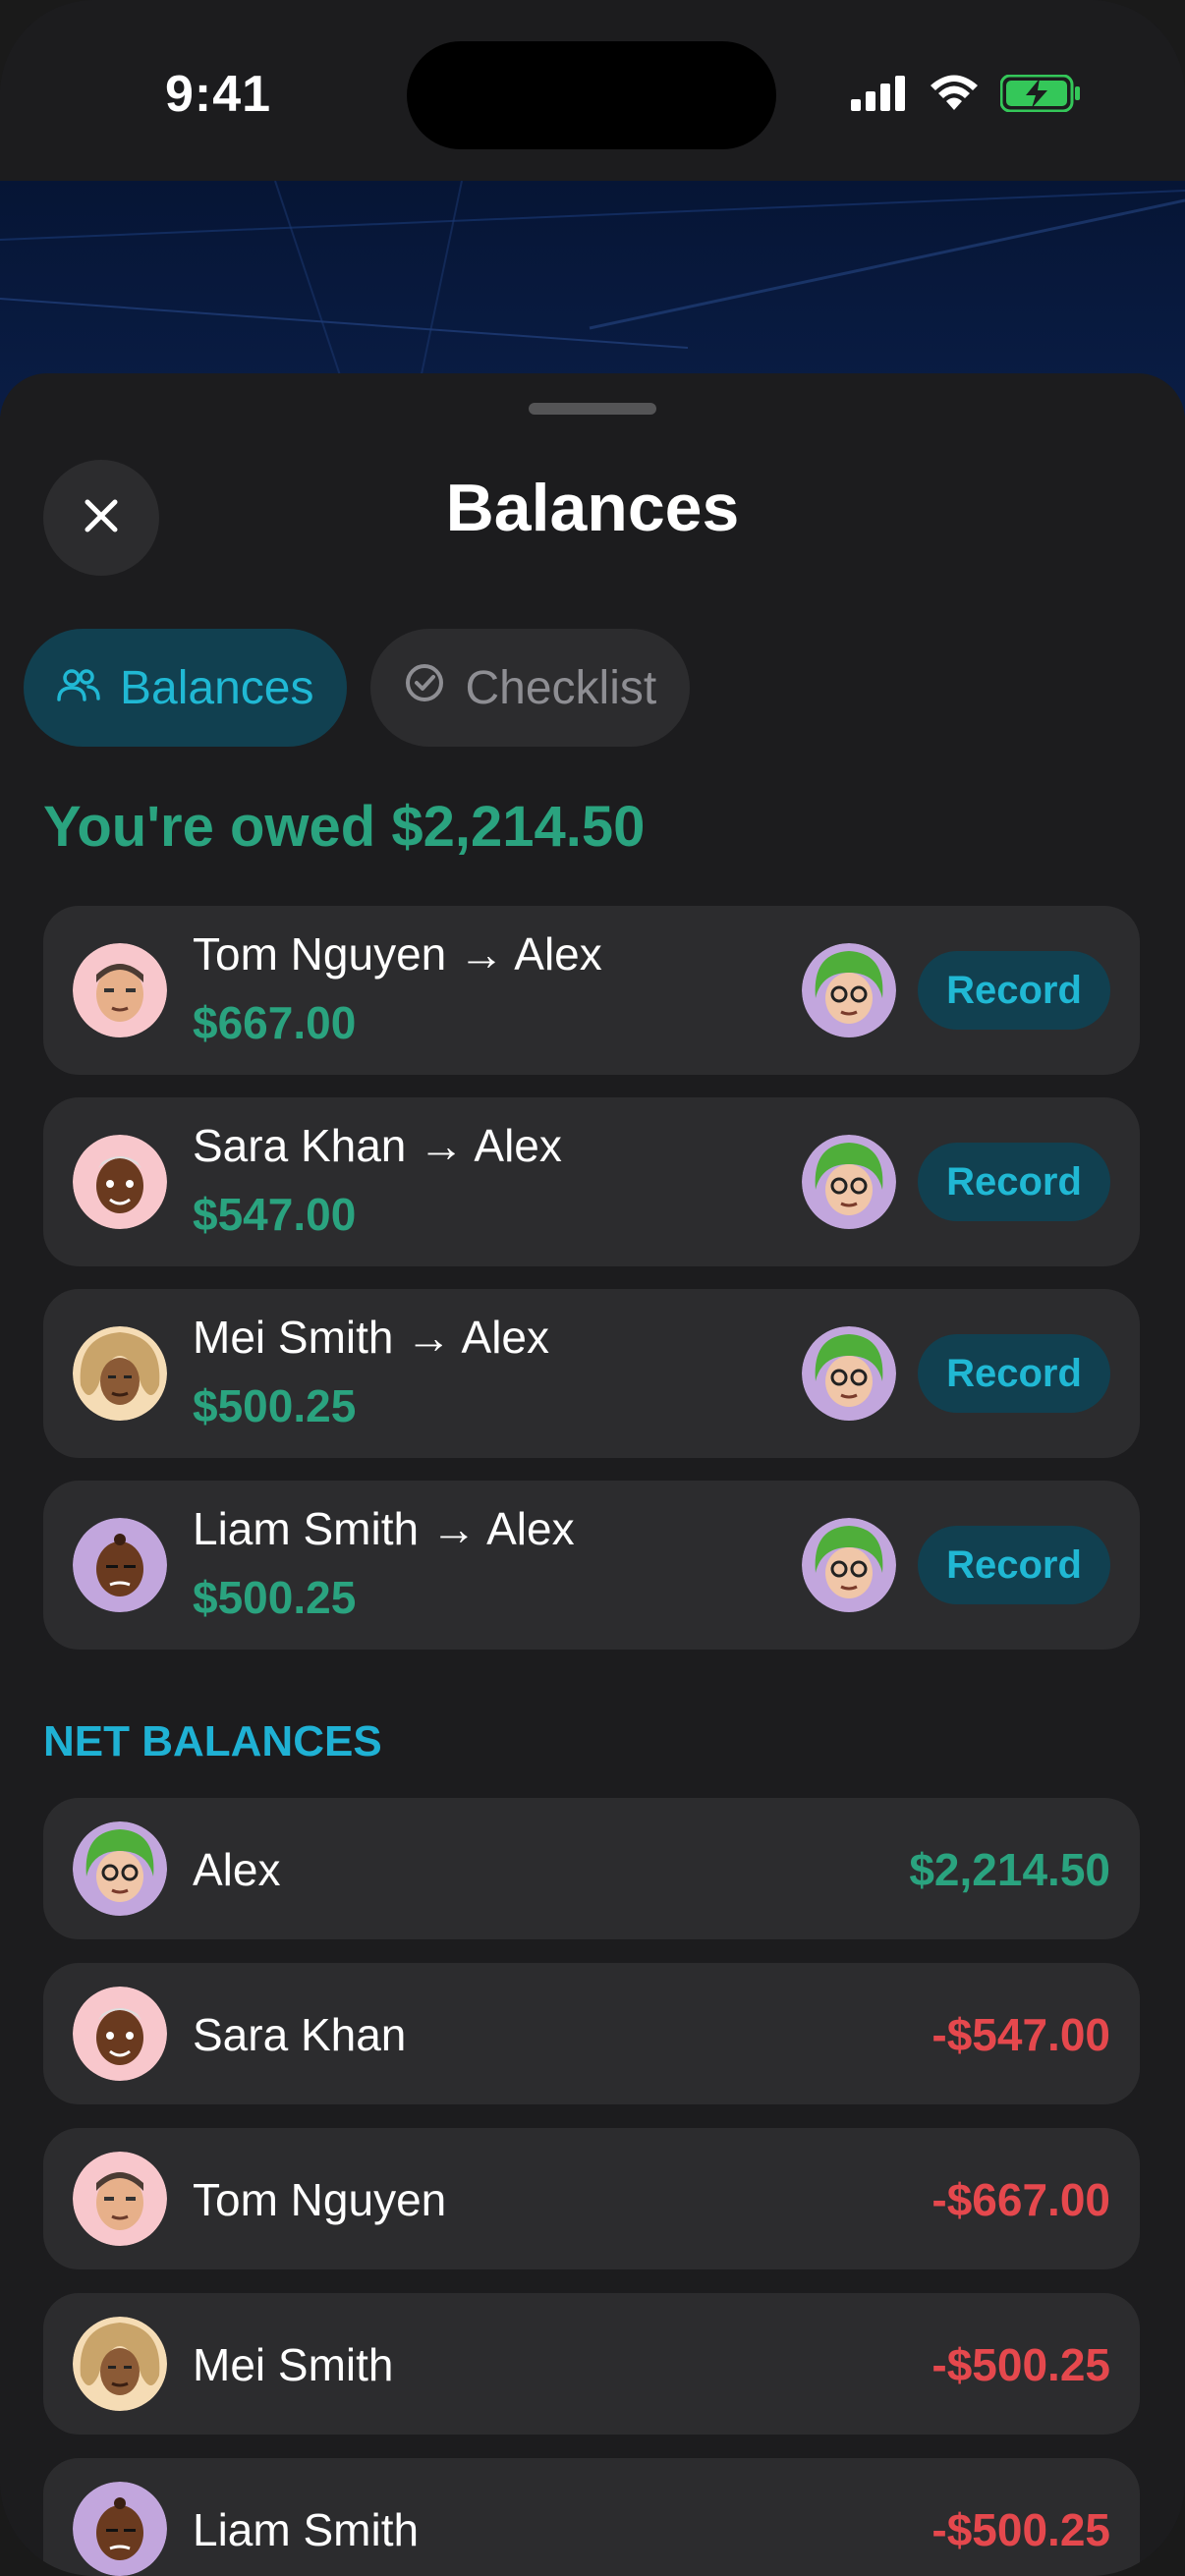 The height and width of the screenshot is (2576, 1185). Describe the element at coordinates (78, 688) in the screenshot. I see `people-icon` at that location.